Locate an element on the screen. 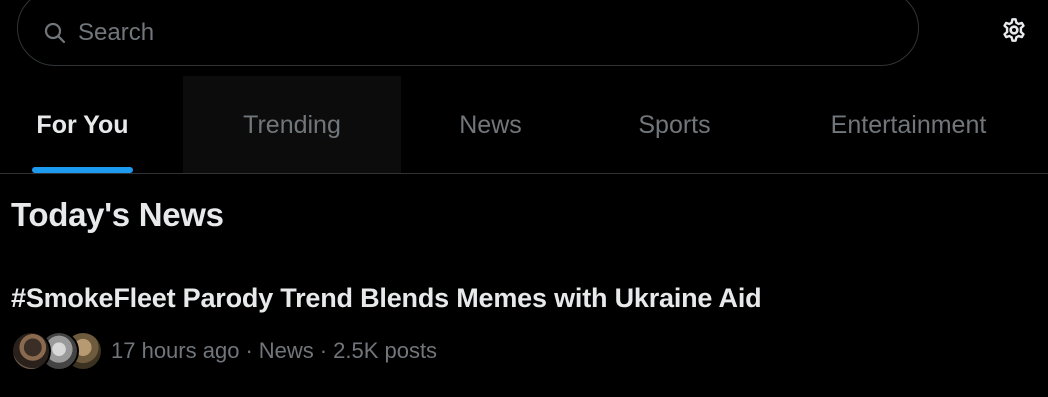 This screenshot has width=1048, height=397. story-meta: 17 hours ago · News · 2.5K posts is located at coordinates (224, 351).